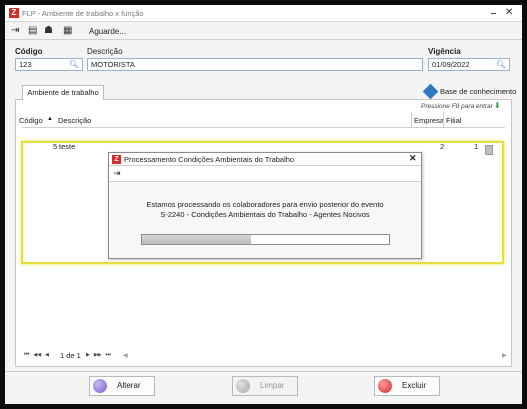  I want to click on descricao-field: MOTORISTA, so click(255, 64).